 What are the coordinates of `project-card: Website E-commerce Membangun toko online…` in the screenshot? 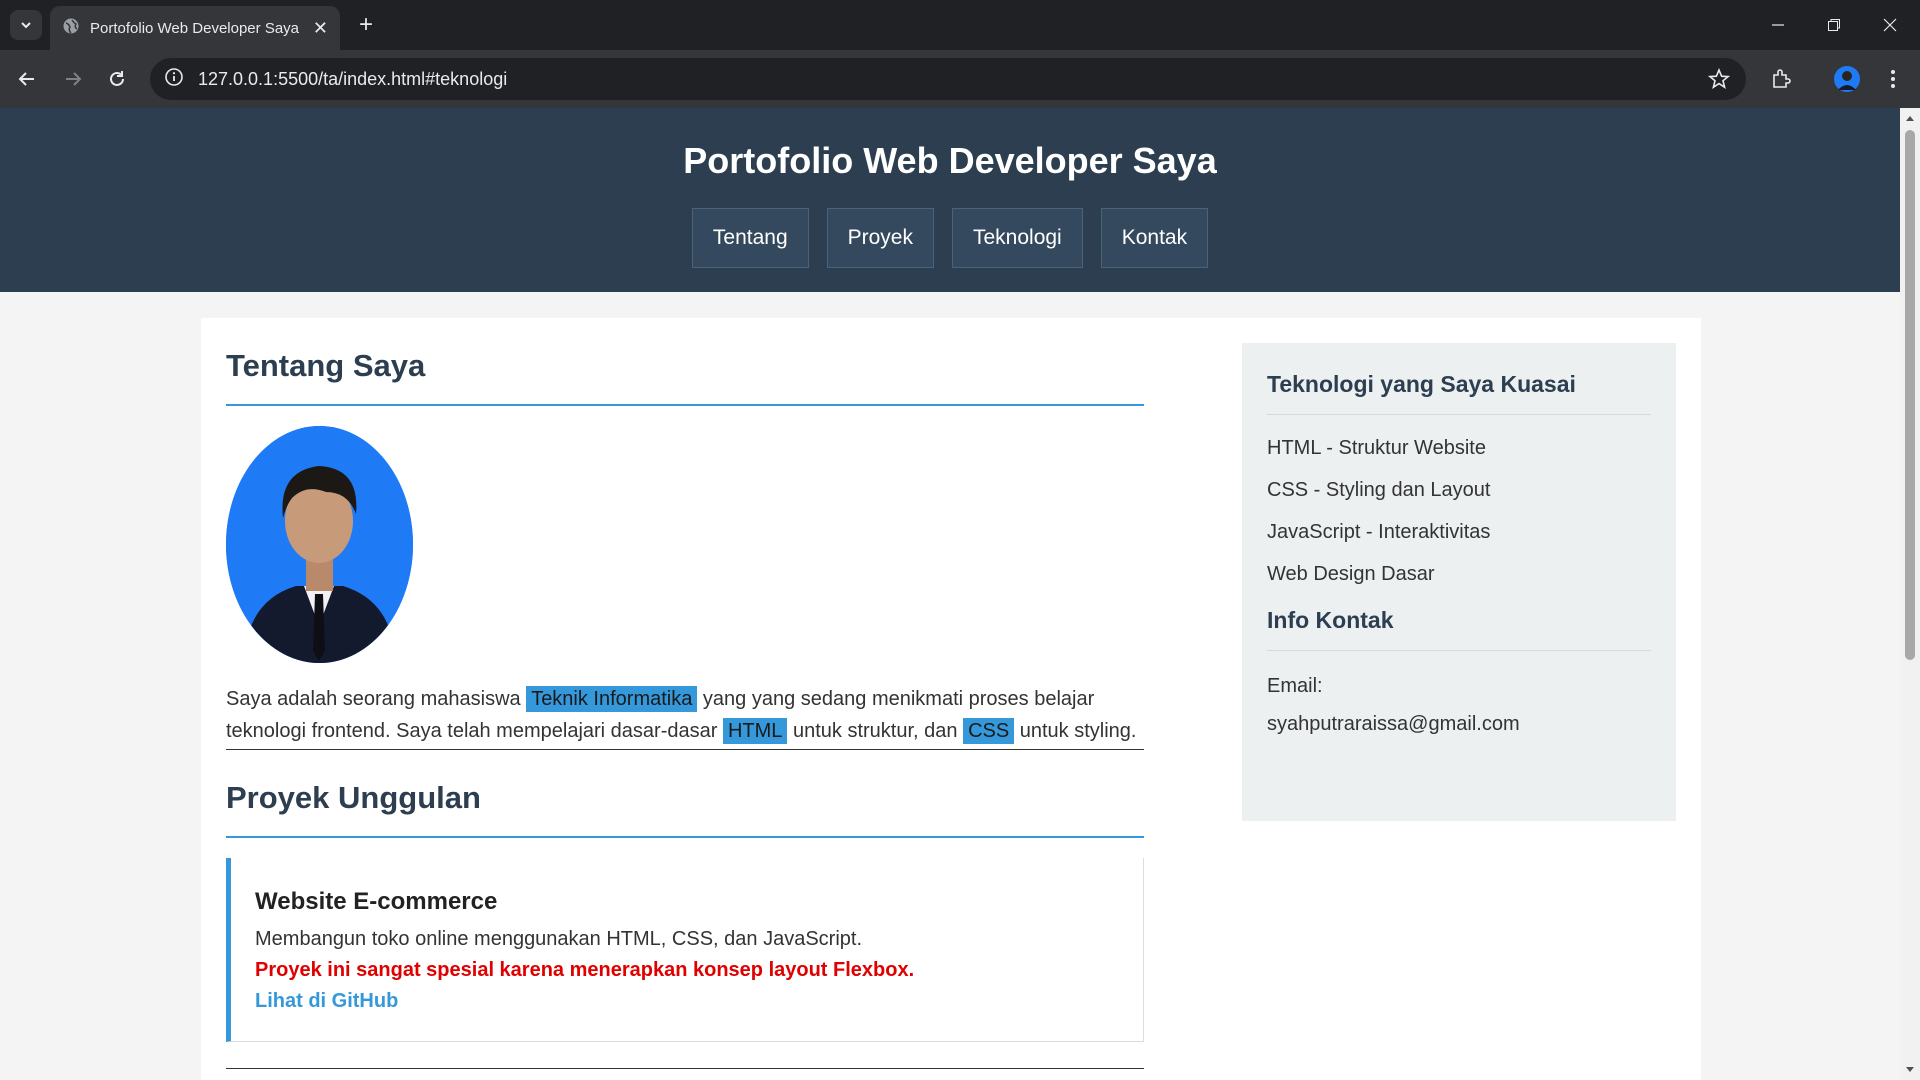 It's located at (685, 950).